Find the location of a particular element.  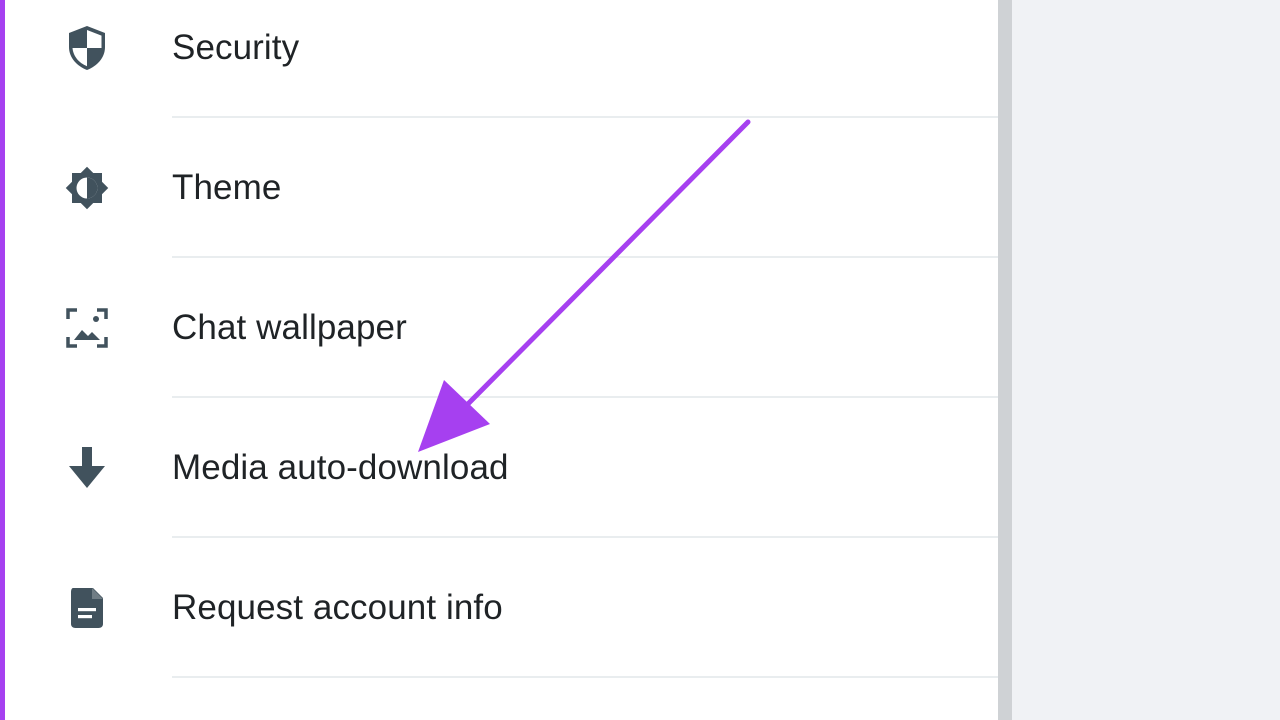

pane-separator is located at coordinates (1005, 360).